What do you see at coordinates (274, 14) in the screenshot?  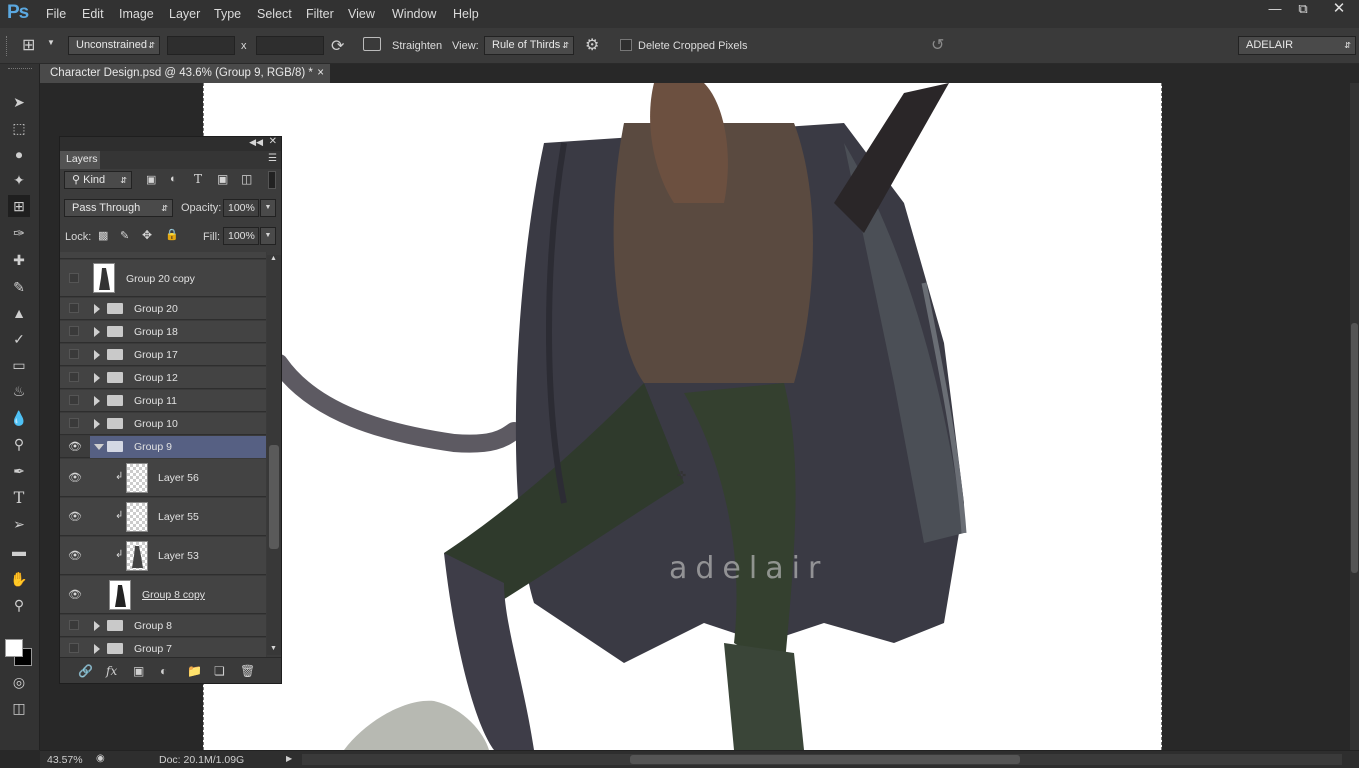 I see `menu-select: Select` at bounding box center [274, 14].